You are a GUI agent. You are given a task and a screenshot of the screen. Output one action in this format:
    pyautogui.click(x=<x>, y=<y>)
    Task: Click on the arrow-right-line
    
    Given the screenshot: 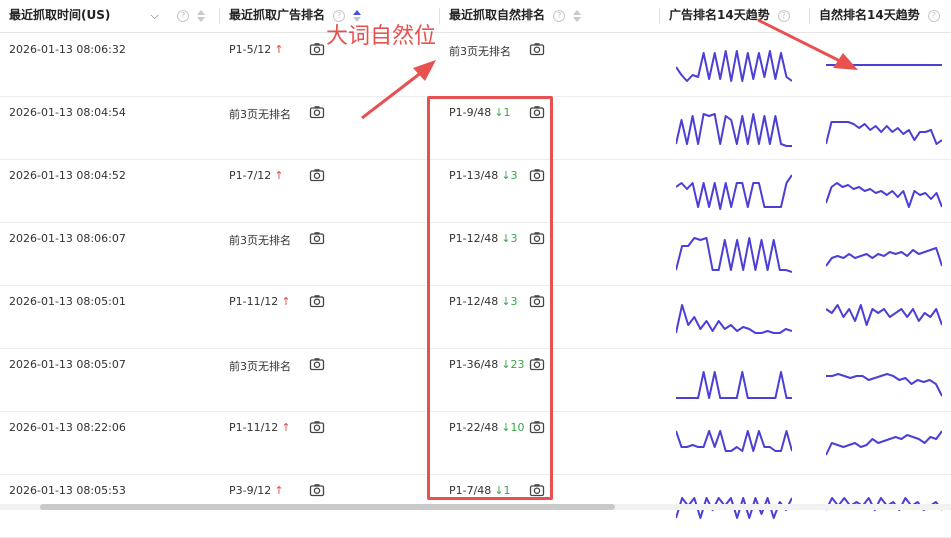 What is the action you would take?
    pyautogui.click(x=800, y=41)
    